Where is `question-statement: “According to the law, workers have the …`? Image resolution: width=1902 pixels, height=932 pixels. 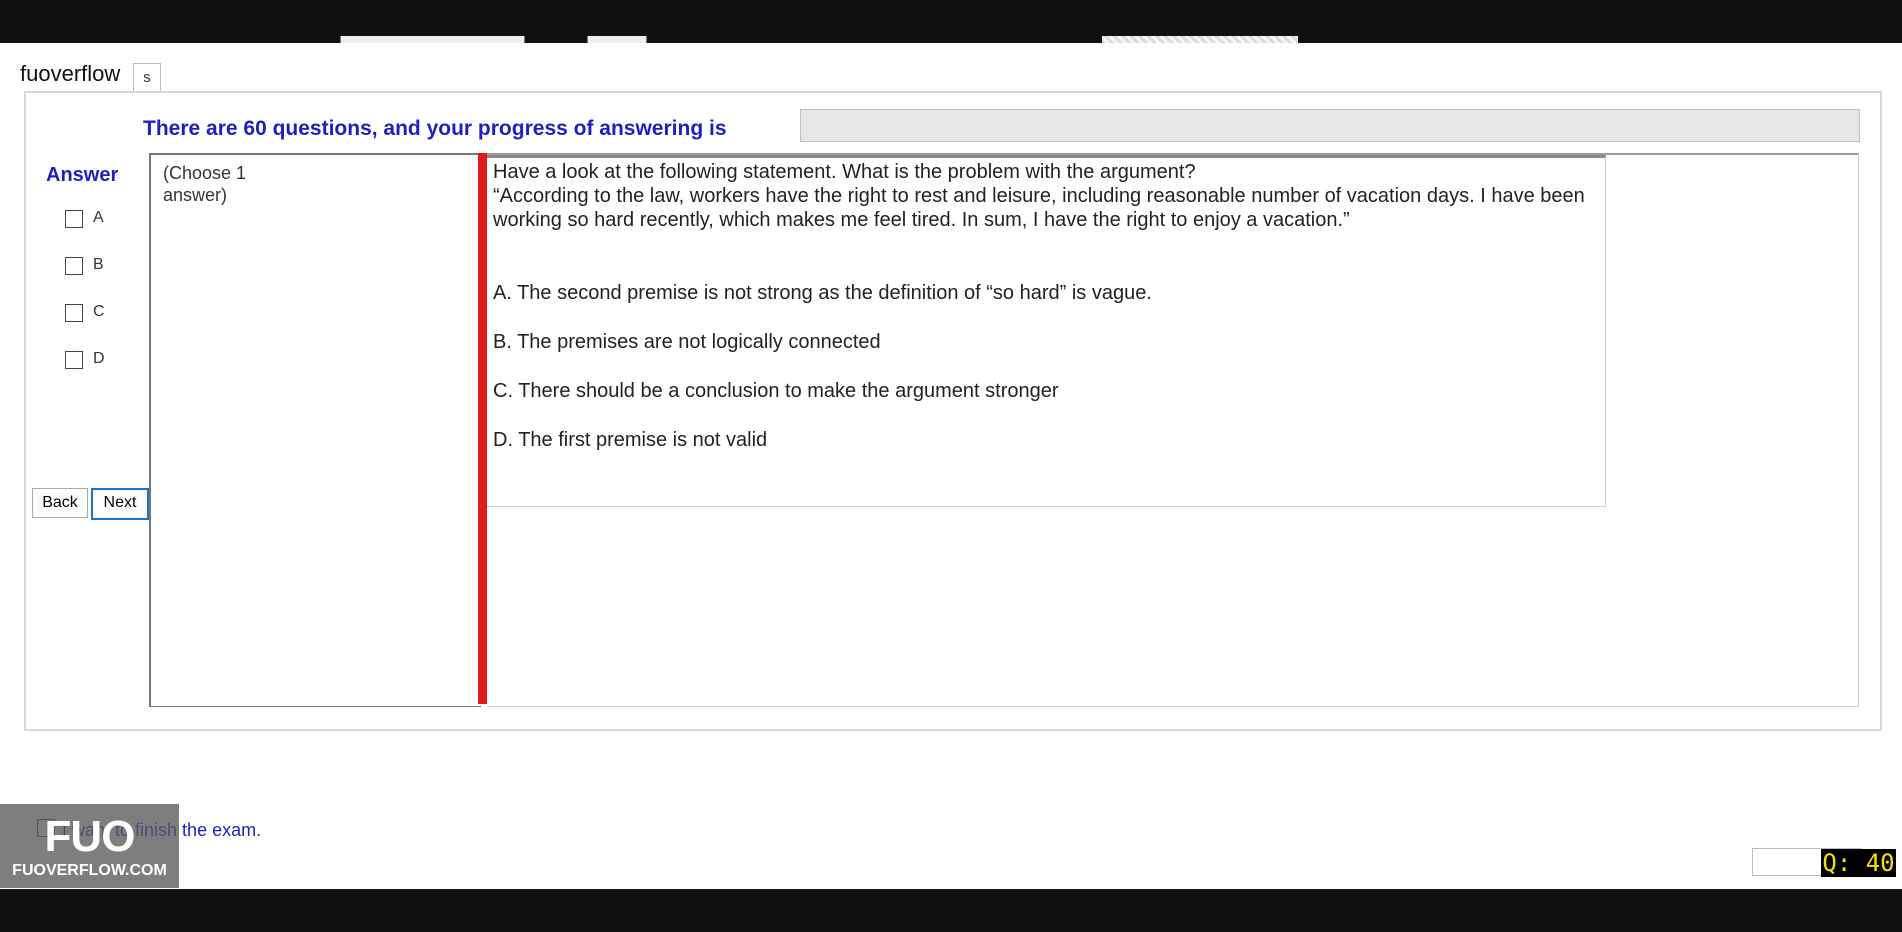 question-statement: “According to the law, workers have the … is located at coordinates (1039, 208).